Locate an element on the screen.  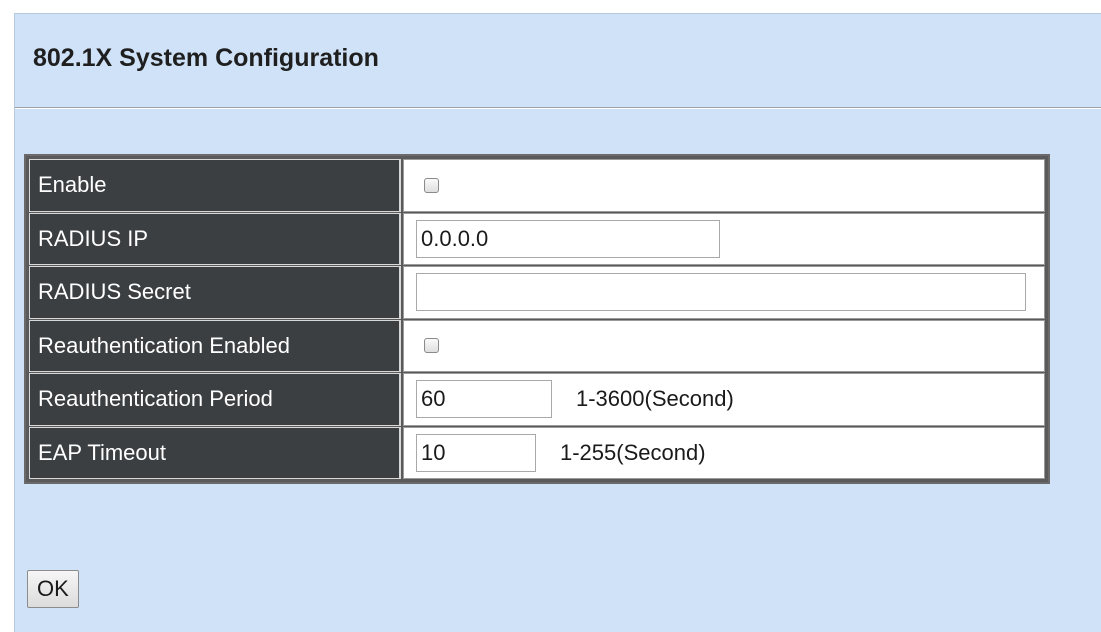
reauth-period-label: Reauthentication Period is located at coordinates (215, 399).